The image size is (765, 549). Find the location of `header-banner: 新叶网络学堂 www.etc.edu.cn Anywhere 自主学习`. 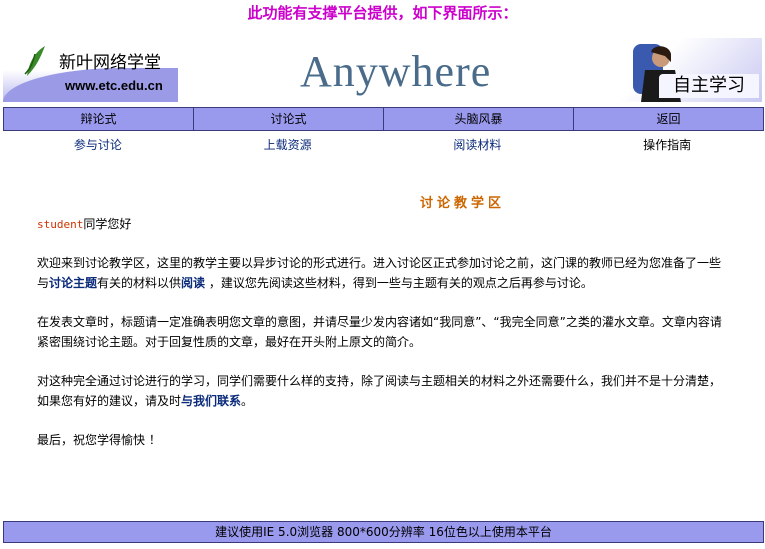

header-banner: 新叶网络学堂 www.etc.edu.cn Anywhere 自主学习 is located at coordinates (382, 70).